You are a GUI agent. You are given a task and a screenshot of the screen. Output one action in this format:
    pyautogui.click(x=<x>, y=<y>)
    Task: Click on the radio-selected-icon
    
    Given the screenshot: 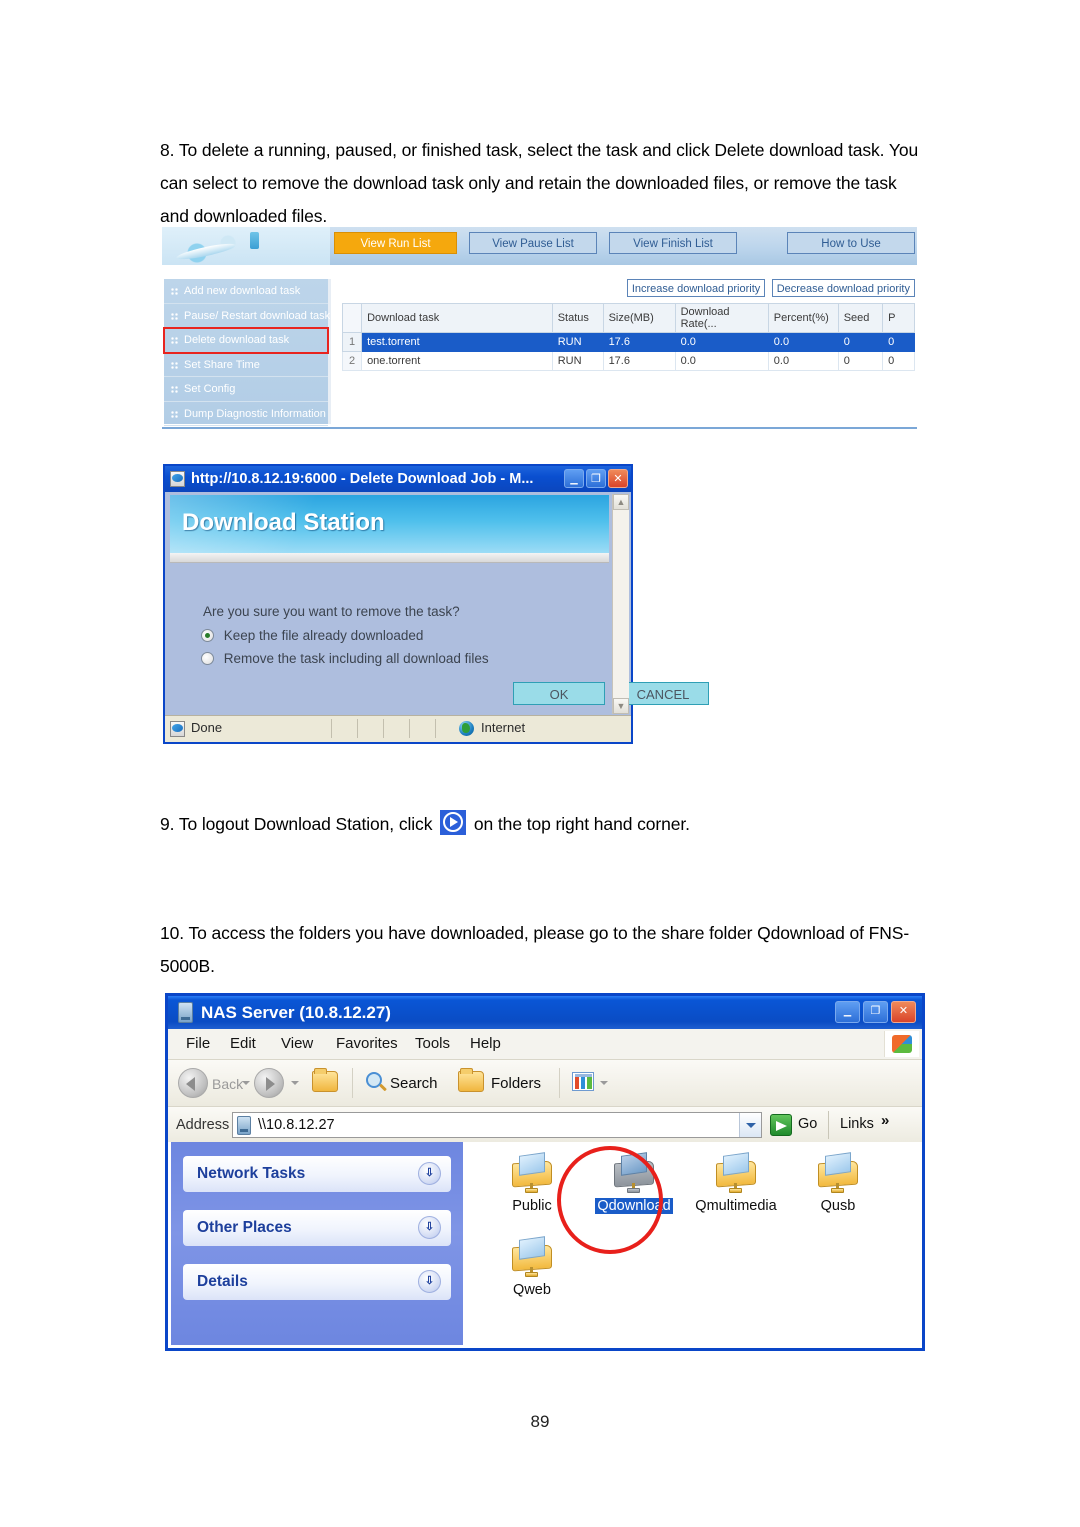 What is the action you would take?
    pyautogui.click(x=207, y=635)
    